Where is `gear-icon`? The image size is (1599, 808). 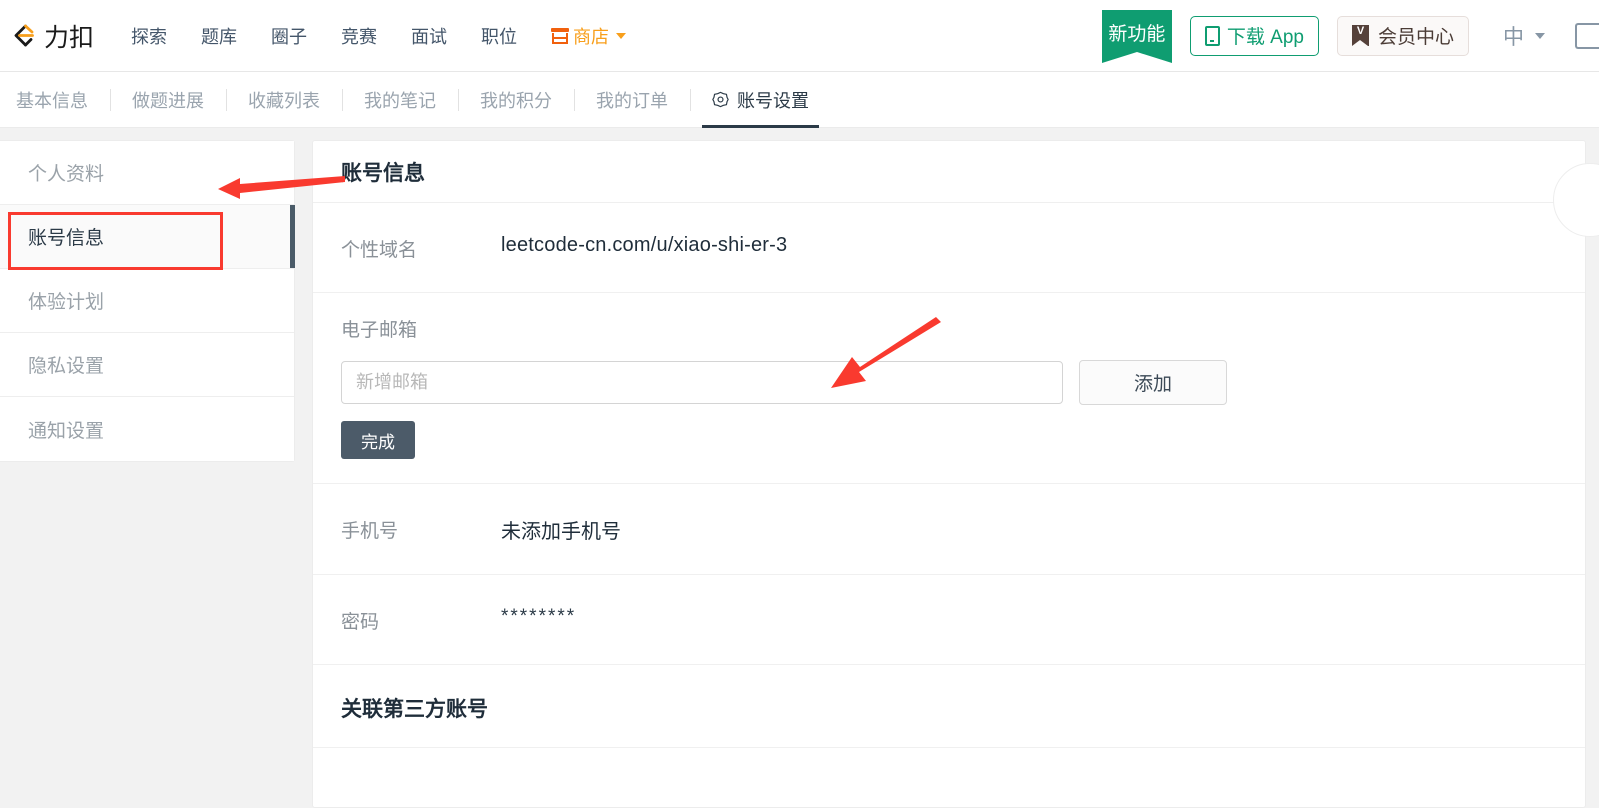
gear-icon is located at coordinates (720, 99).